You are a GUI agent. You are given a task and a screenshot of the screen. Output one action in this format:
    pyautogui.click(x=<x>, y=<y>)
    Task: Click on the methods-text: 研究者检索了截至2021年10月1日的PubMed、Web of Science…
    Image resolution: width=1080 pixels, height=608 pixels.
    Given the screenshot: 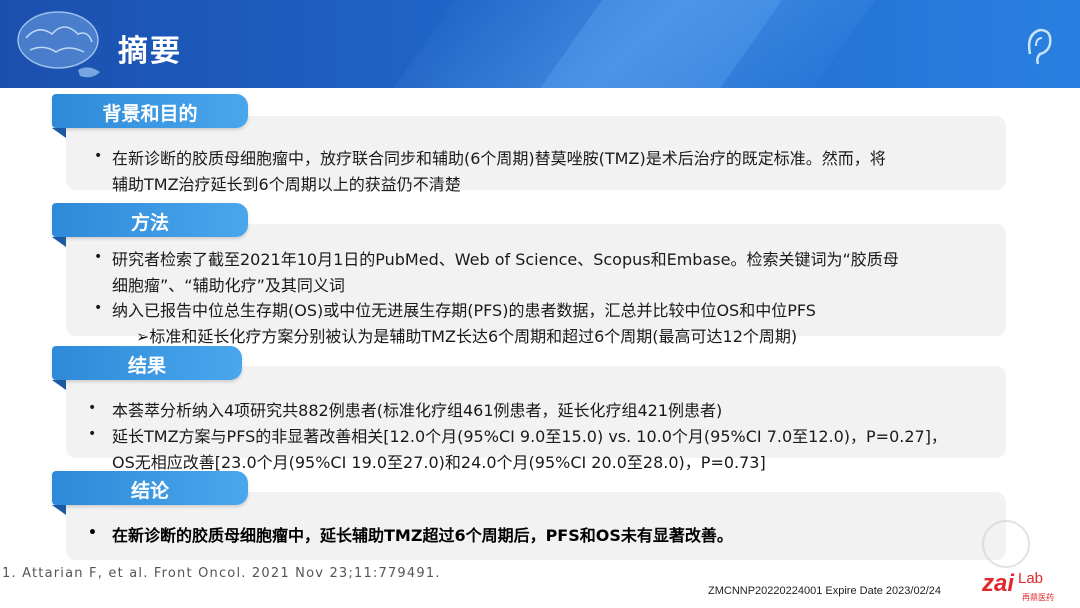 What is the action you would take?
    pyautogui.click(x=505, y=259)
    